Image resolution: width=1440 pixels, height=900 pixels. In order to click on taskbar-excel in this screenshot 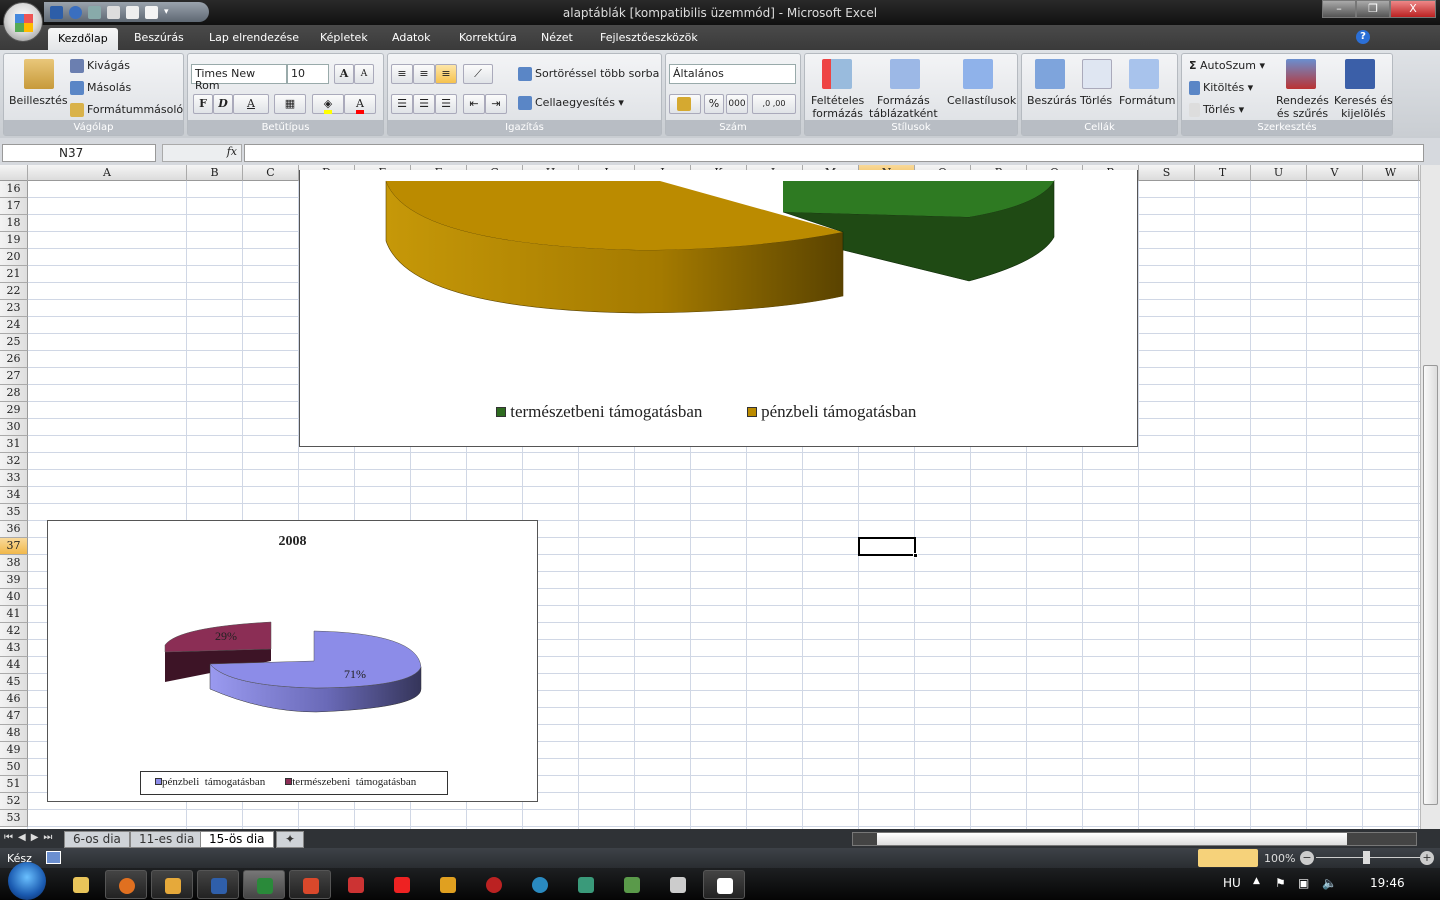, I will do `click(264, 884)`.